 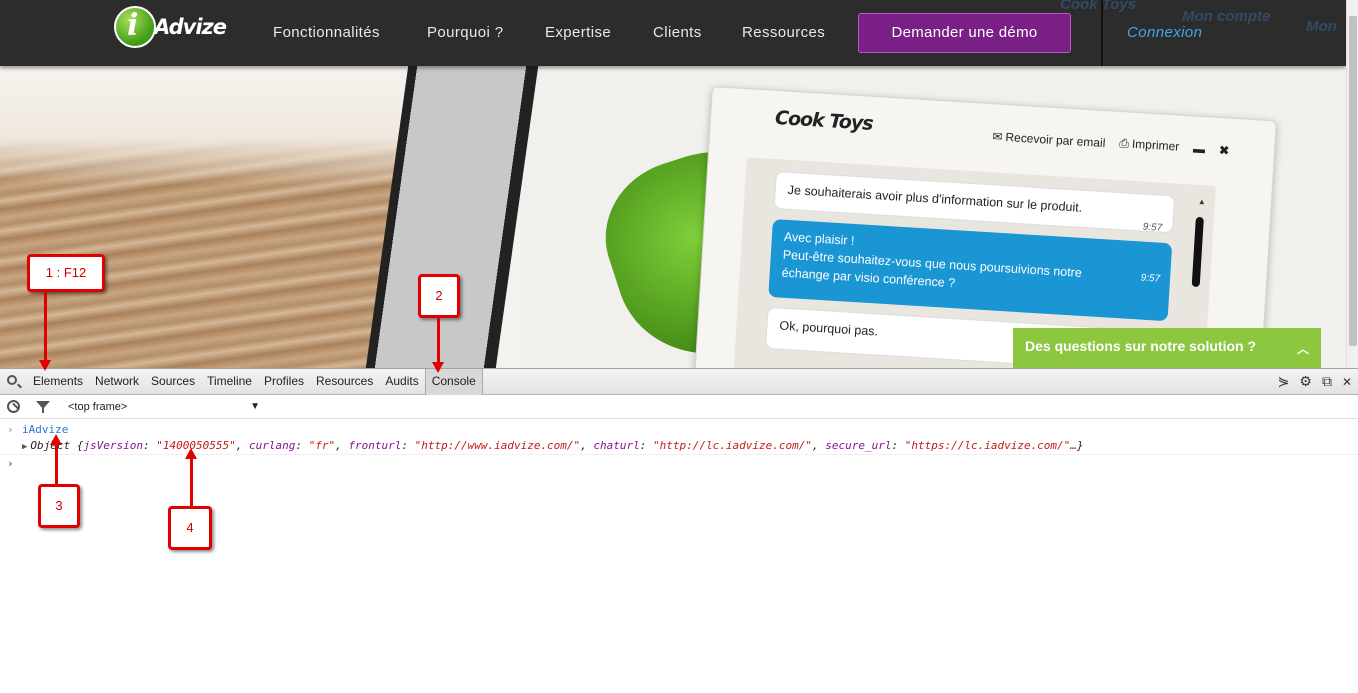 I want to click on email-action: ✉ Recevoir par email, so click(x=1049, y=139).